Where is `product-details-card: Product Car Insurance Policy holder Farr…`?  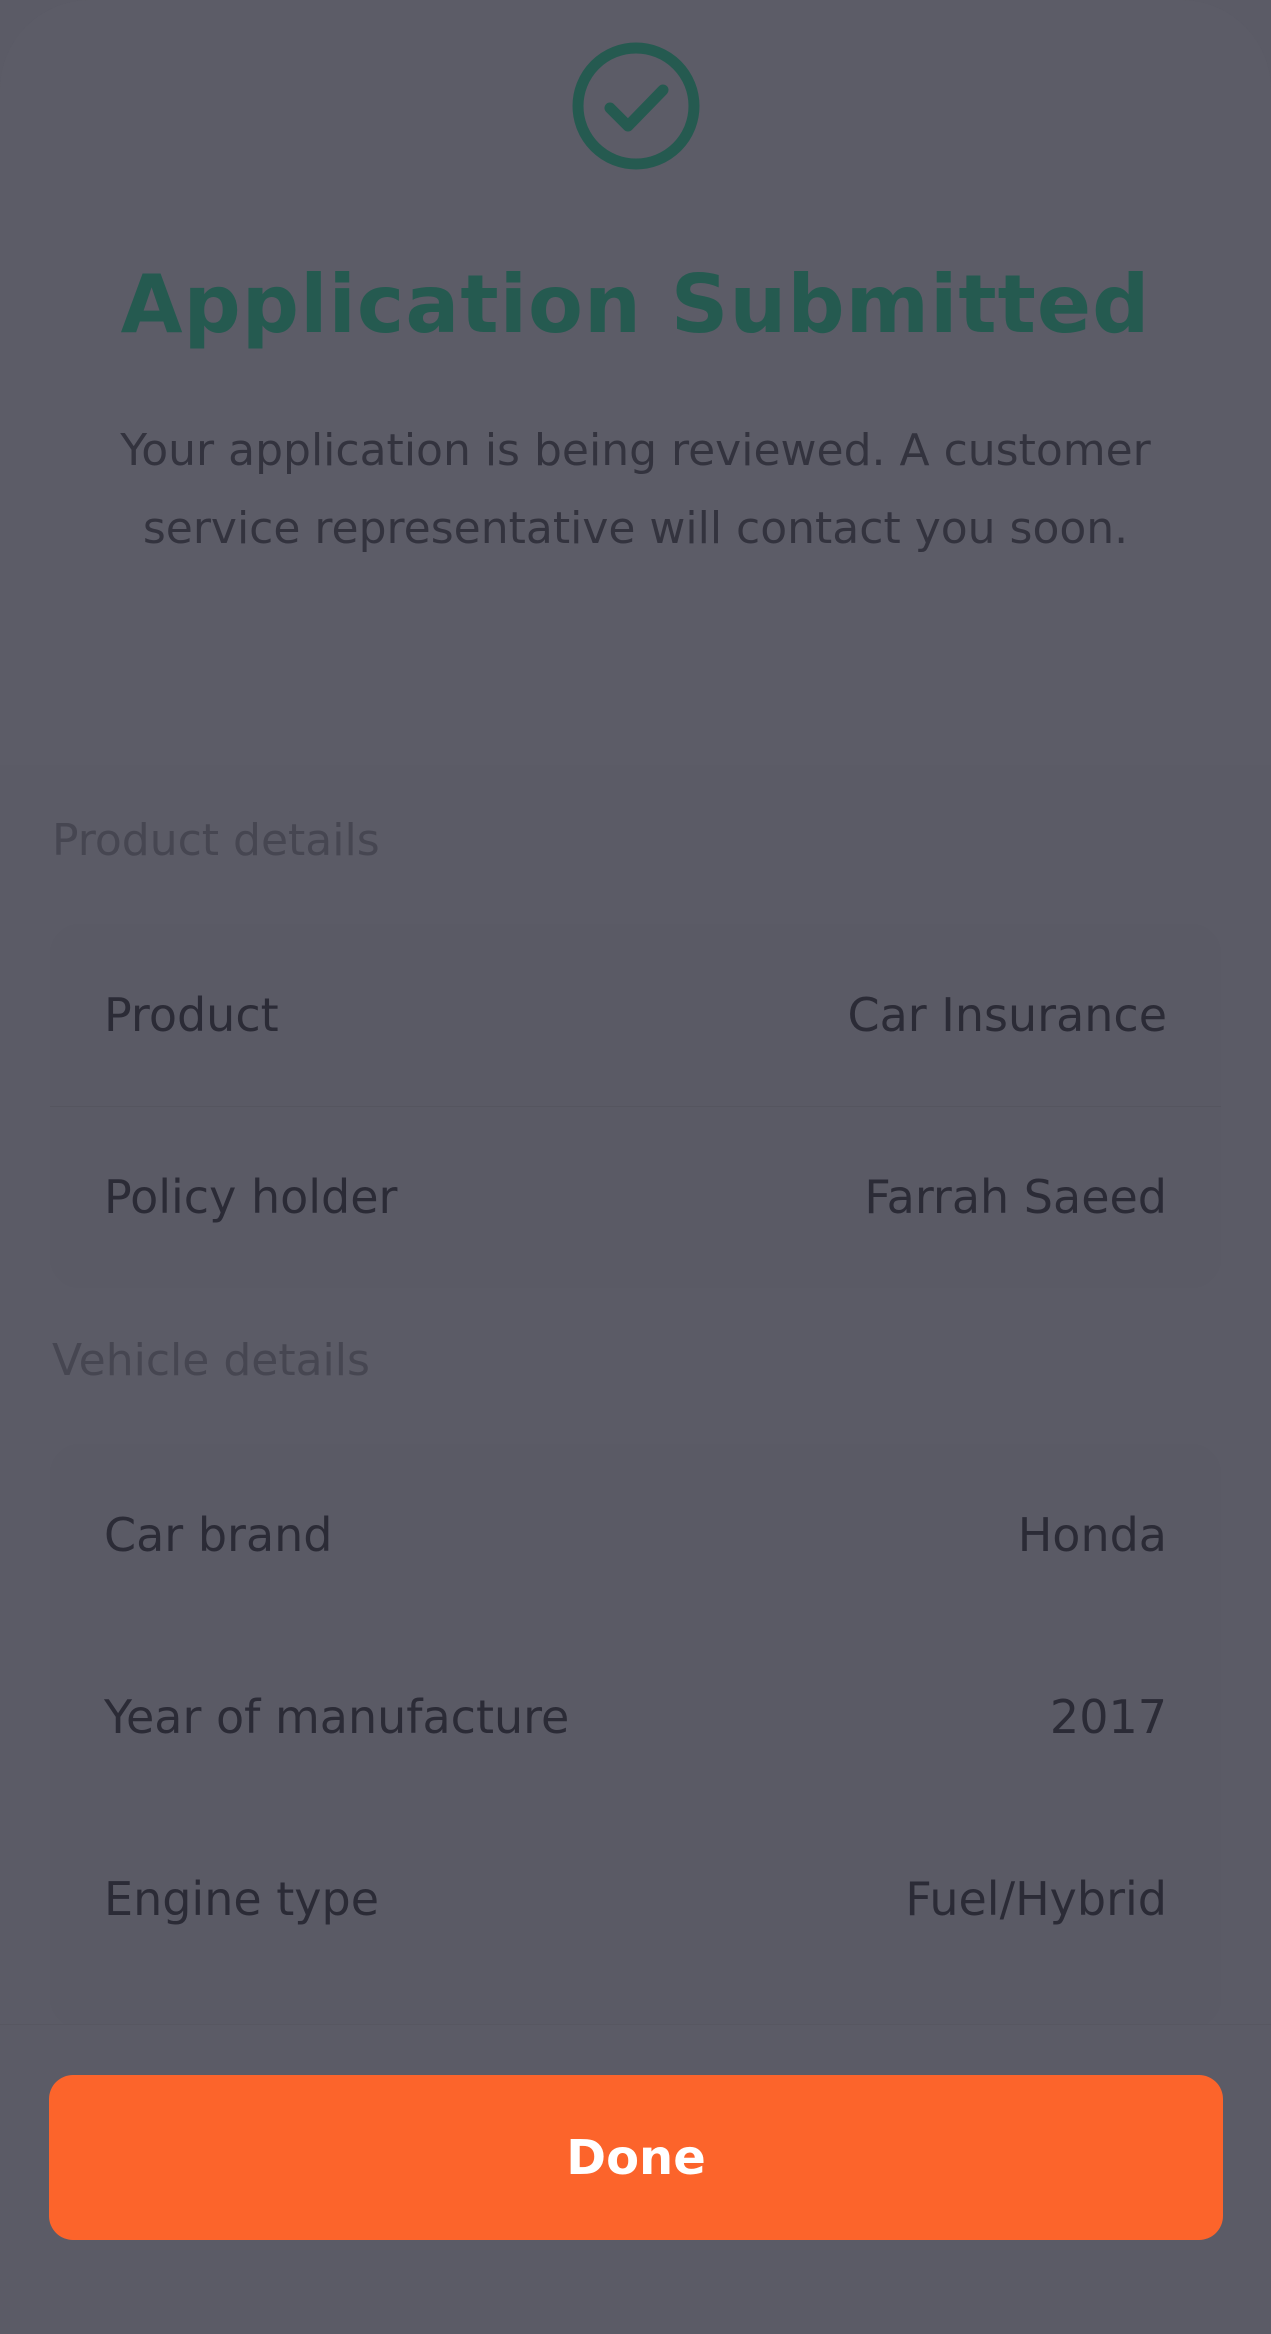
product-details-card: Product Car Insurance Policy holder Farr… is located at coordinates (635, 1106).